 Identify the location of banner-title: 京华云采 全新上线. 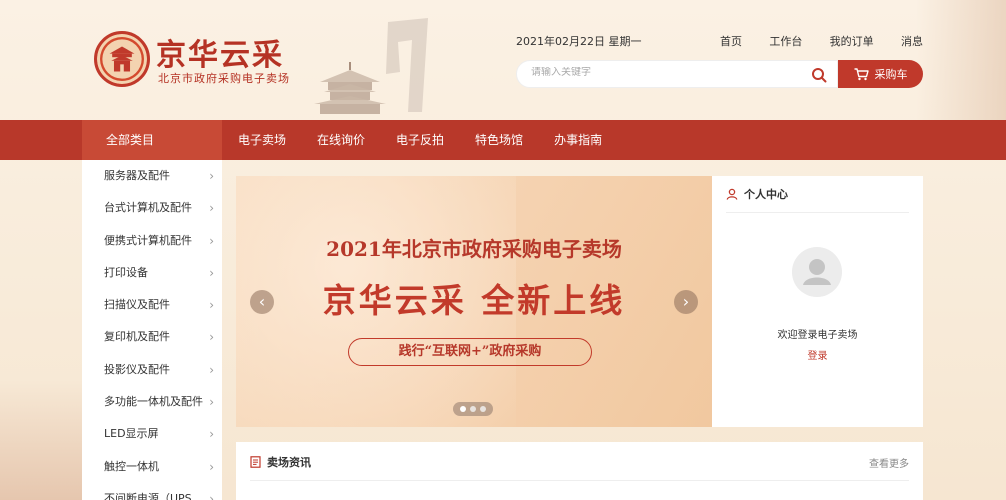
(474, 300).